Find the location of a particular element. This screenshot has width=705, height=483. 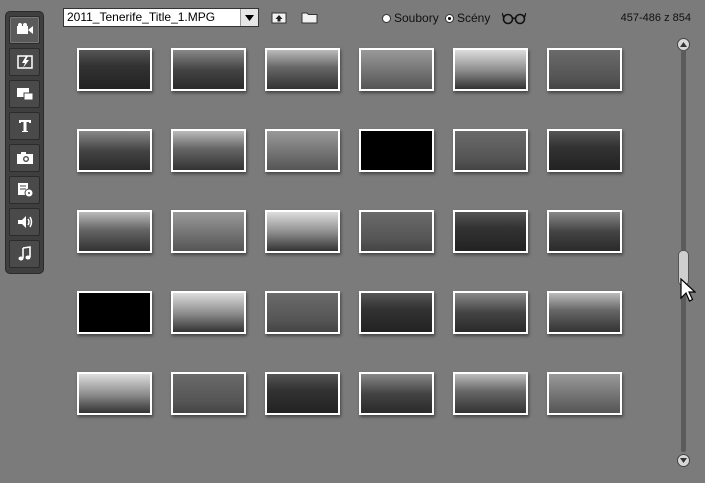

scene-image-people-viewpoint is located at coordinates (490, 69).